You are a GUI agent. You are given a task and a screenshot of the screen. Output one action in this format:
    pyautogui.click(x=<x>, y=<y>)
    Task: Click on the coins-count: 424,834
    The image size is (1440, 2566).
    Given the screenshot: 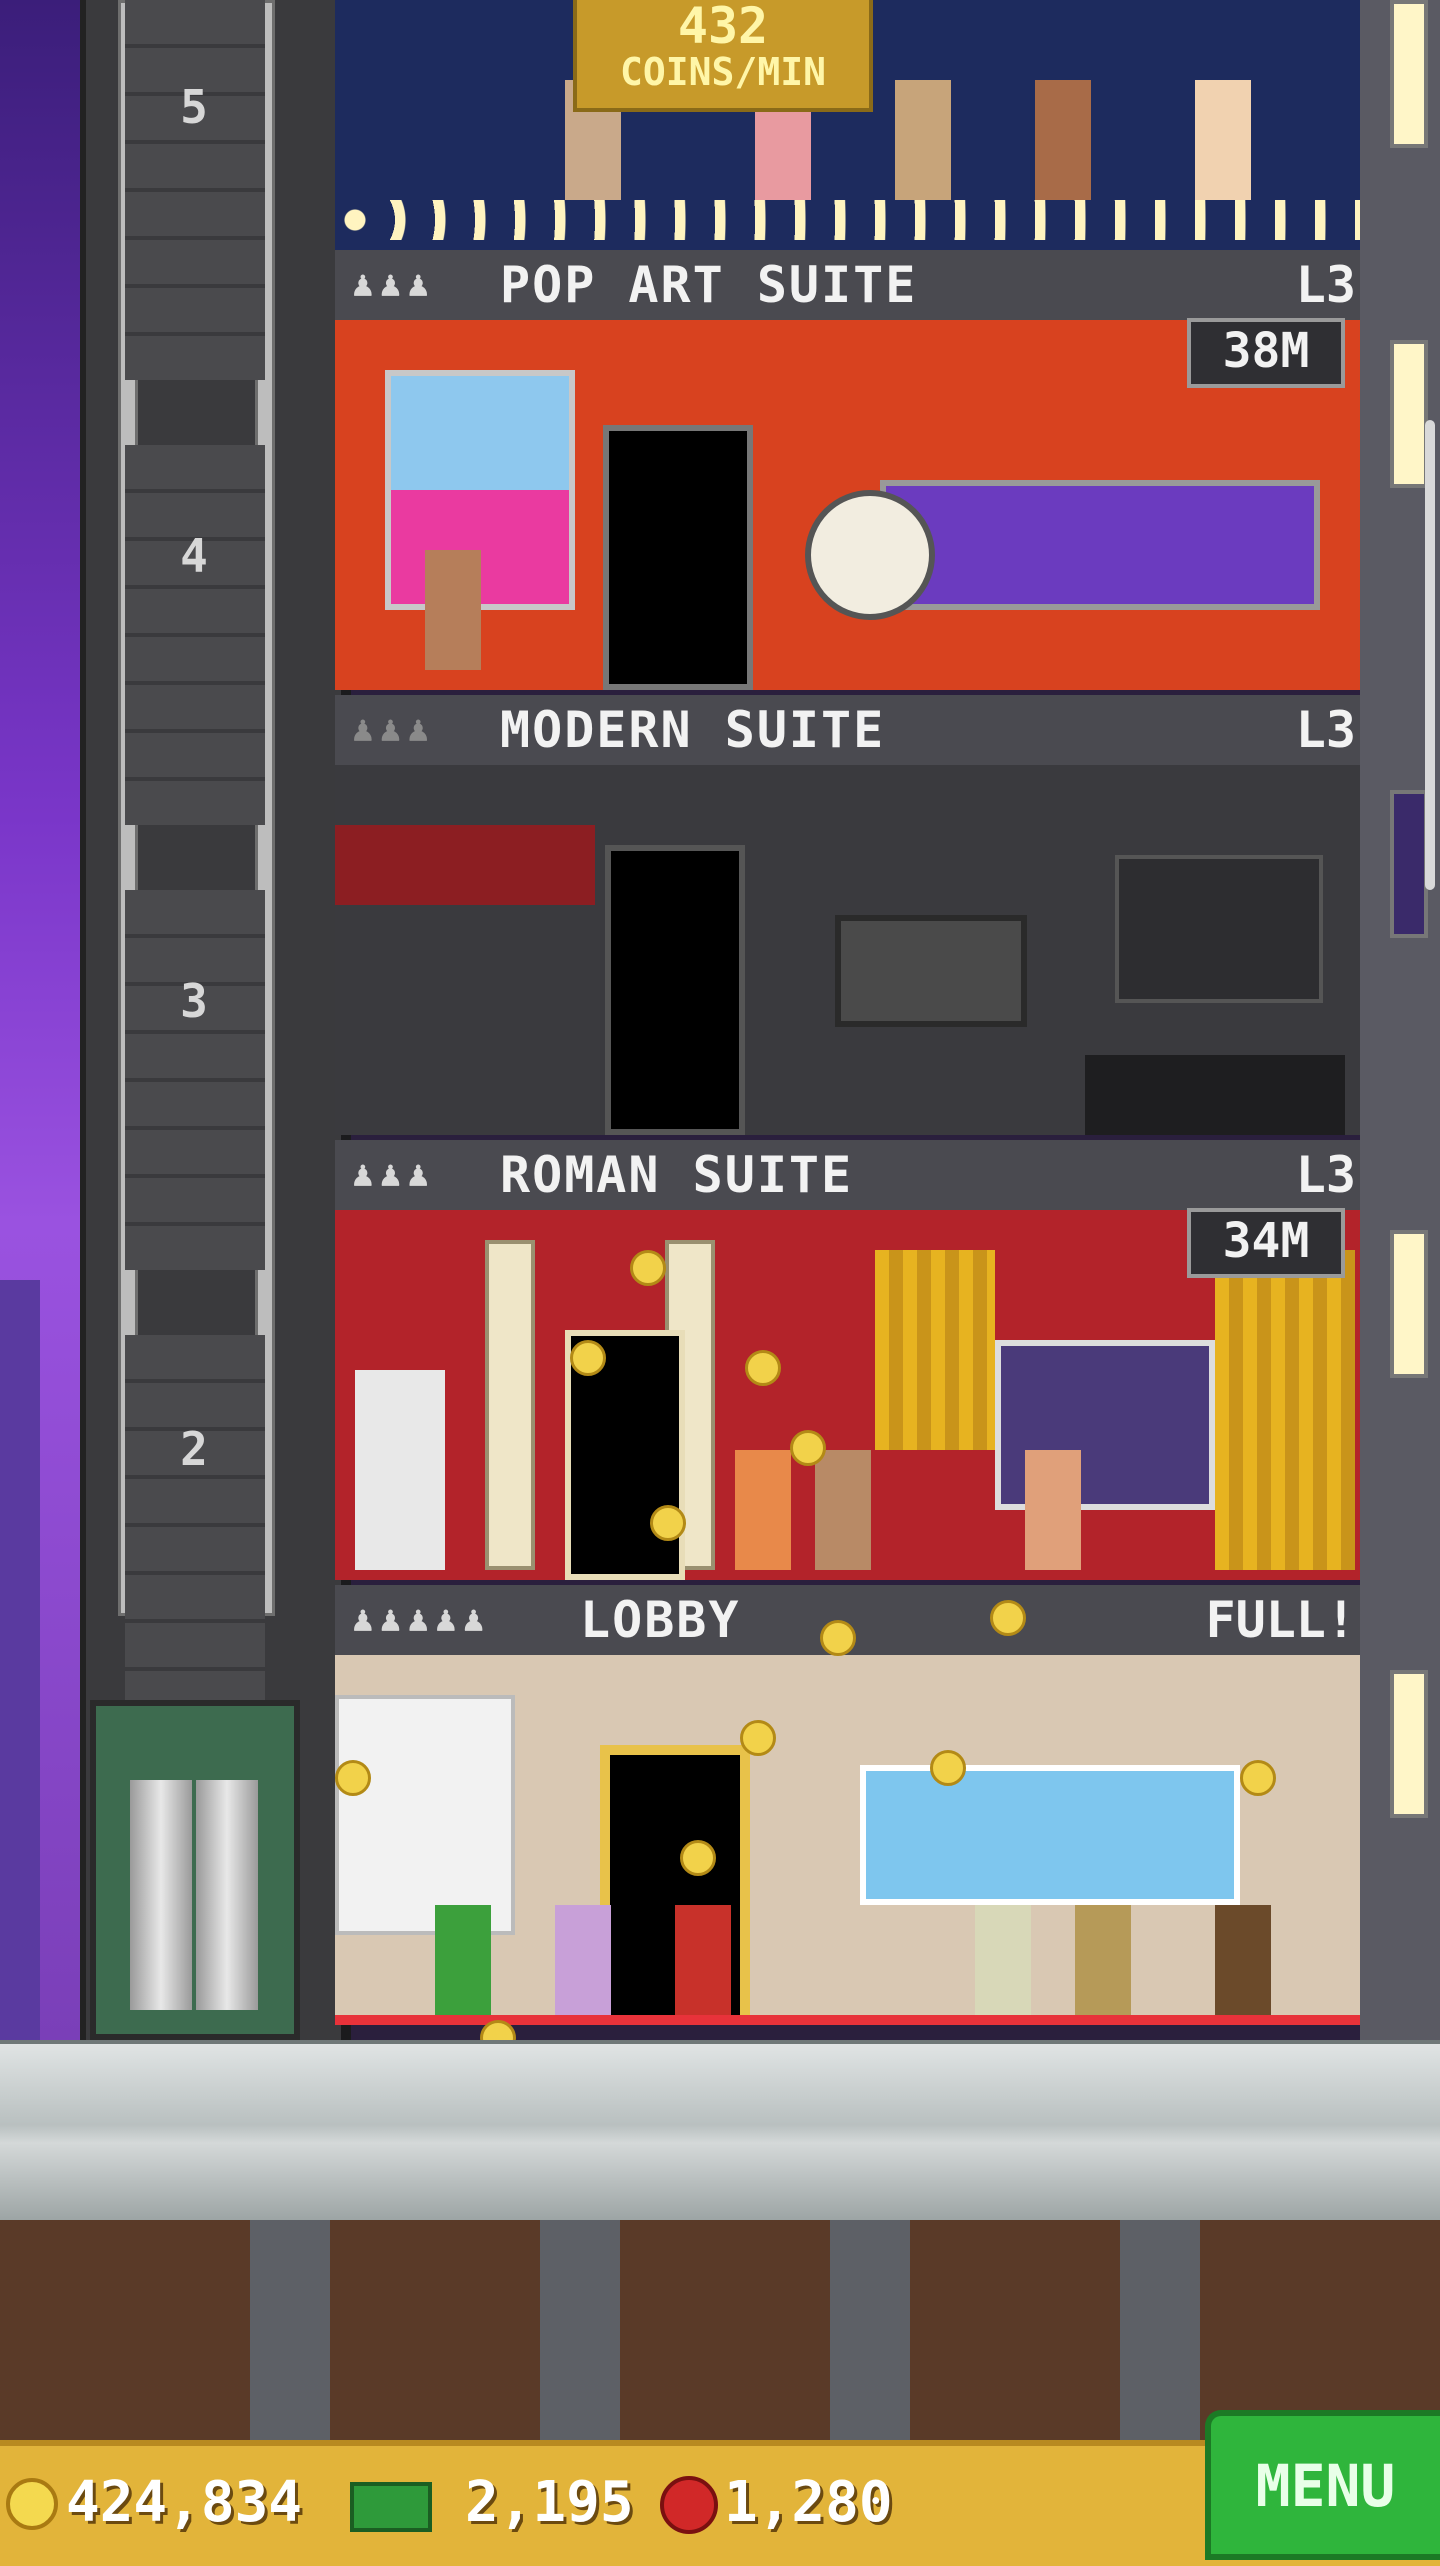 What is the action you would take?
    pyautogui.click(x=184, y=2503)
    